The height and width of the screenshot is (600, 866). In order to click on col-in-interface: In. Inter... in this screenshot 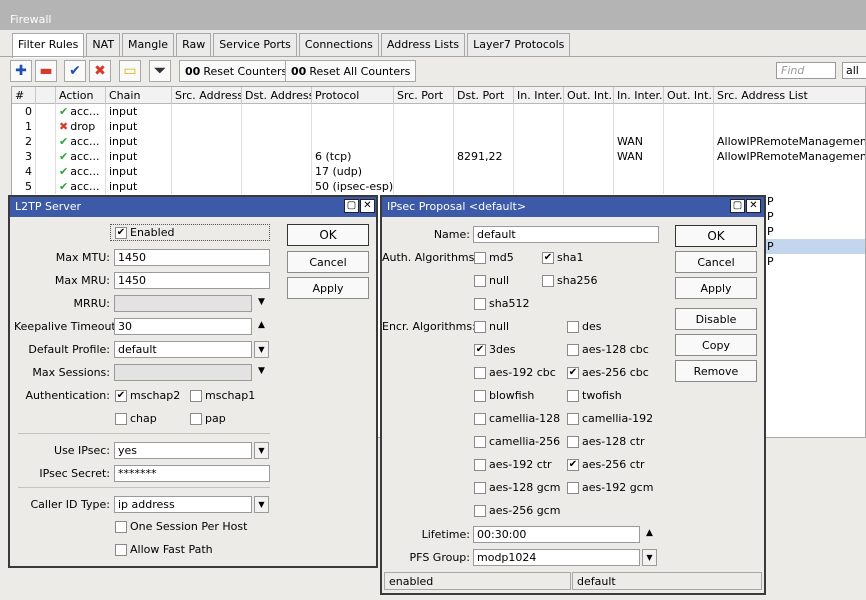, I will do `click(539, 95)`.